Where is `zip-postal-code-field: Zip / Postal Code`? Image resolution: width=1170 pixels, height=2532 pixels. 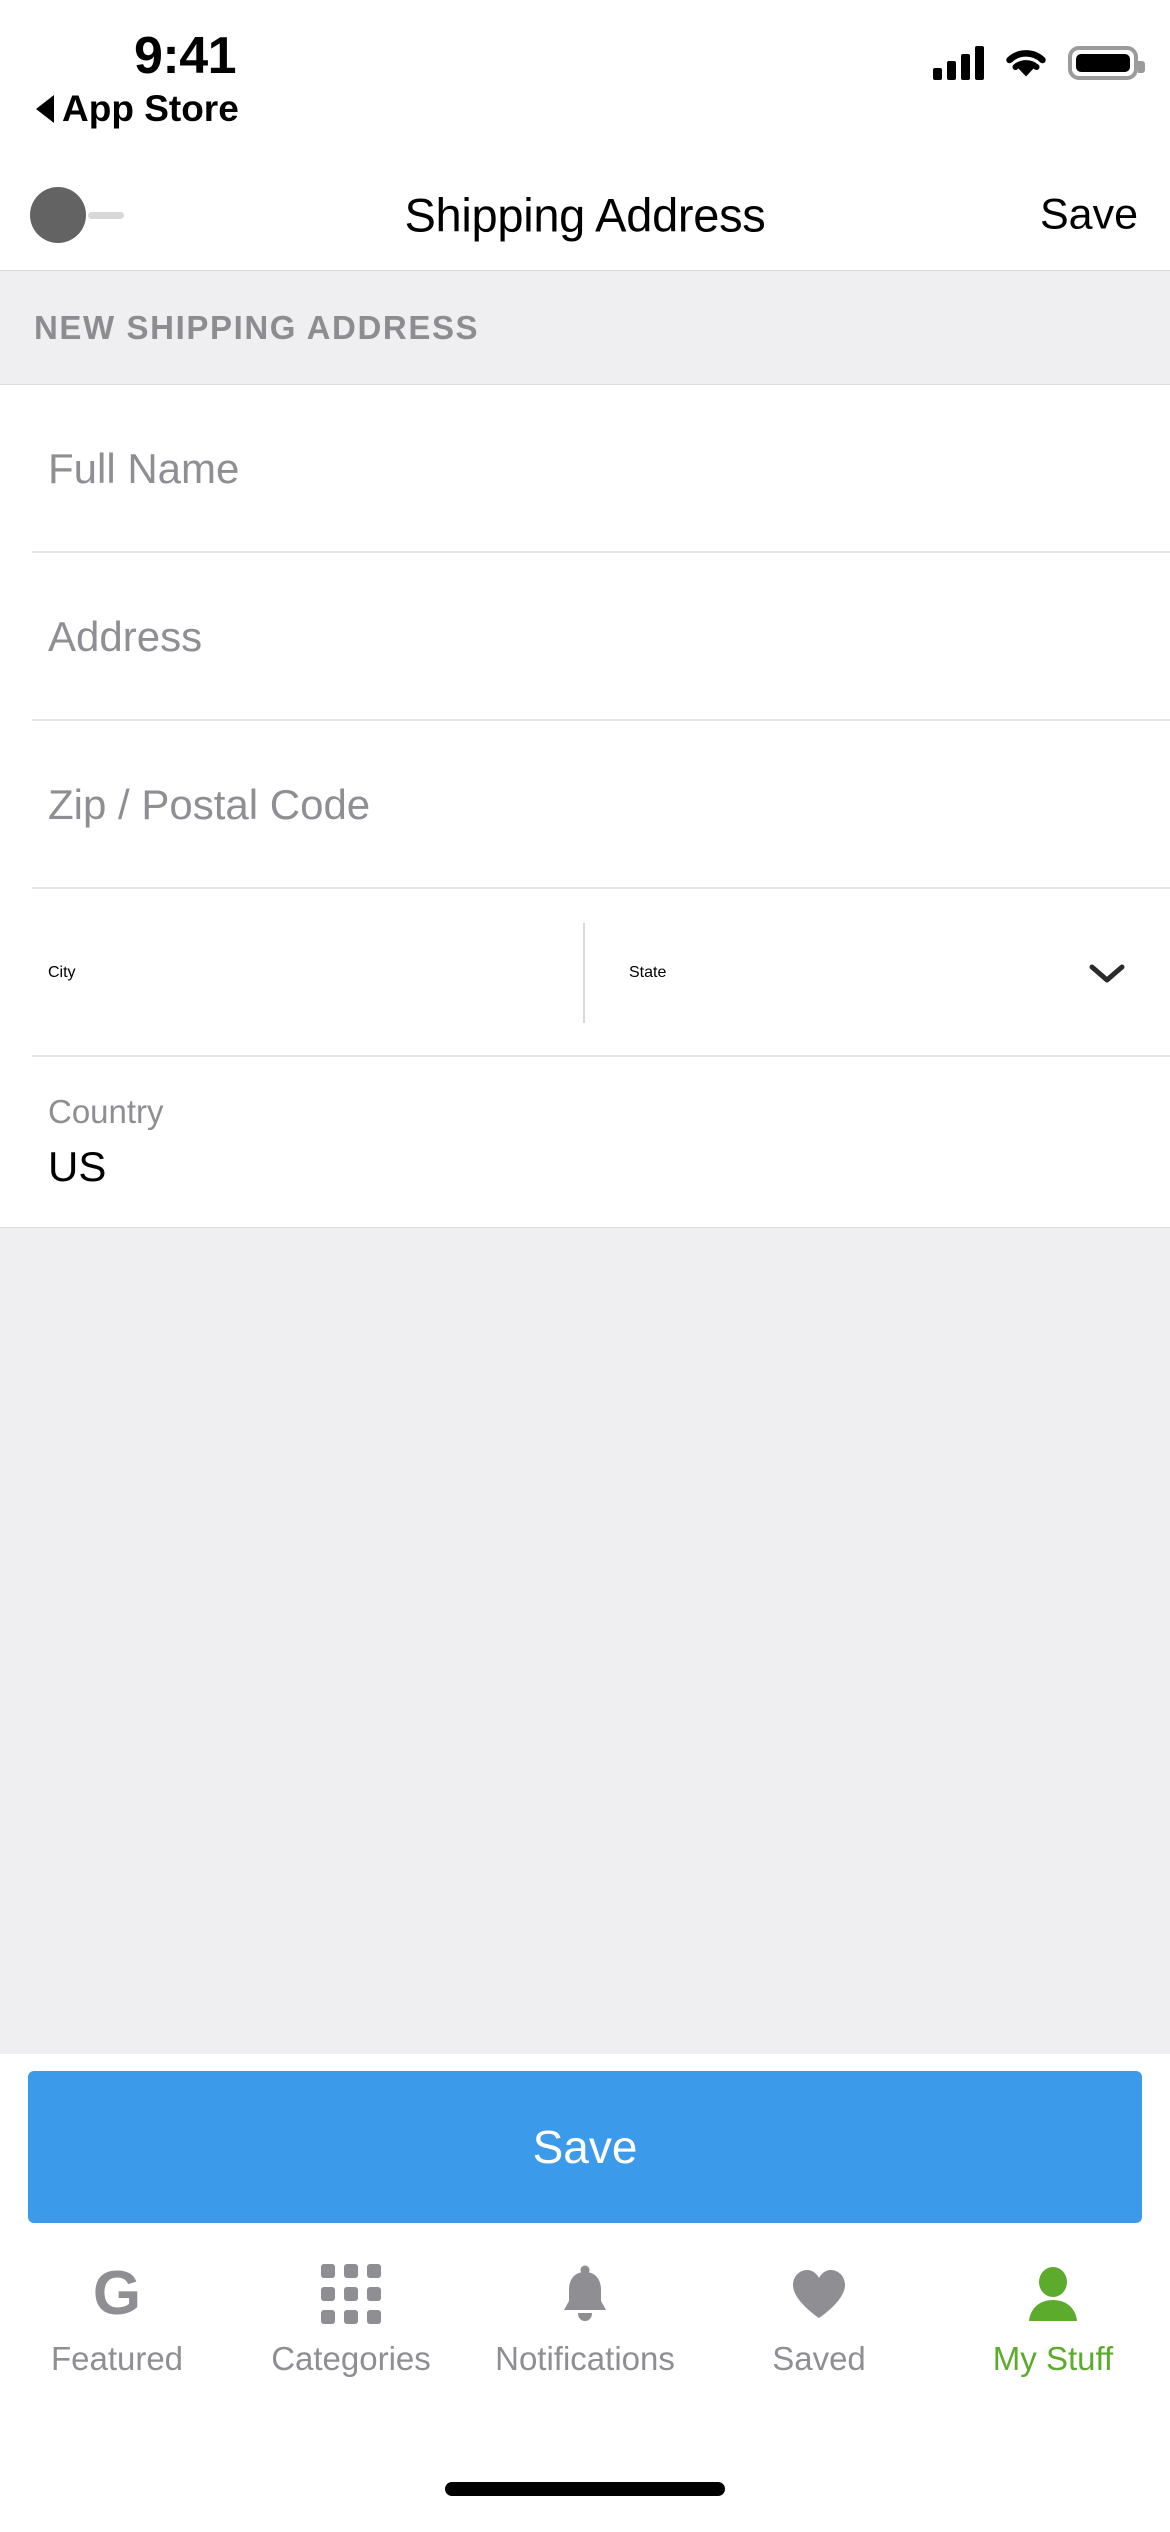 zip-postal-code-field: Zip / Postal Code is located at coordinates (585, 805).